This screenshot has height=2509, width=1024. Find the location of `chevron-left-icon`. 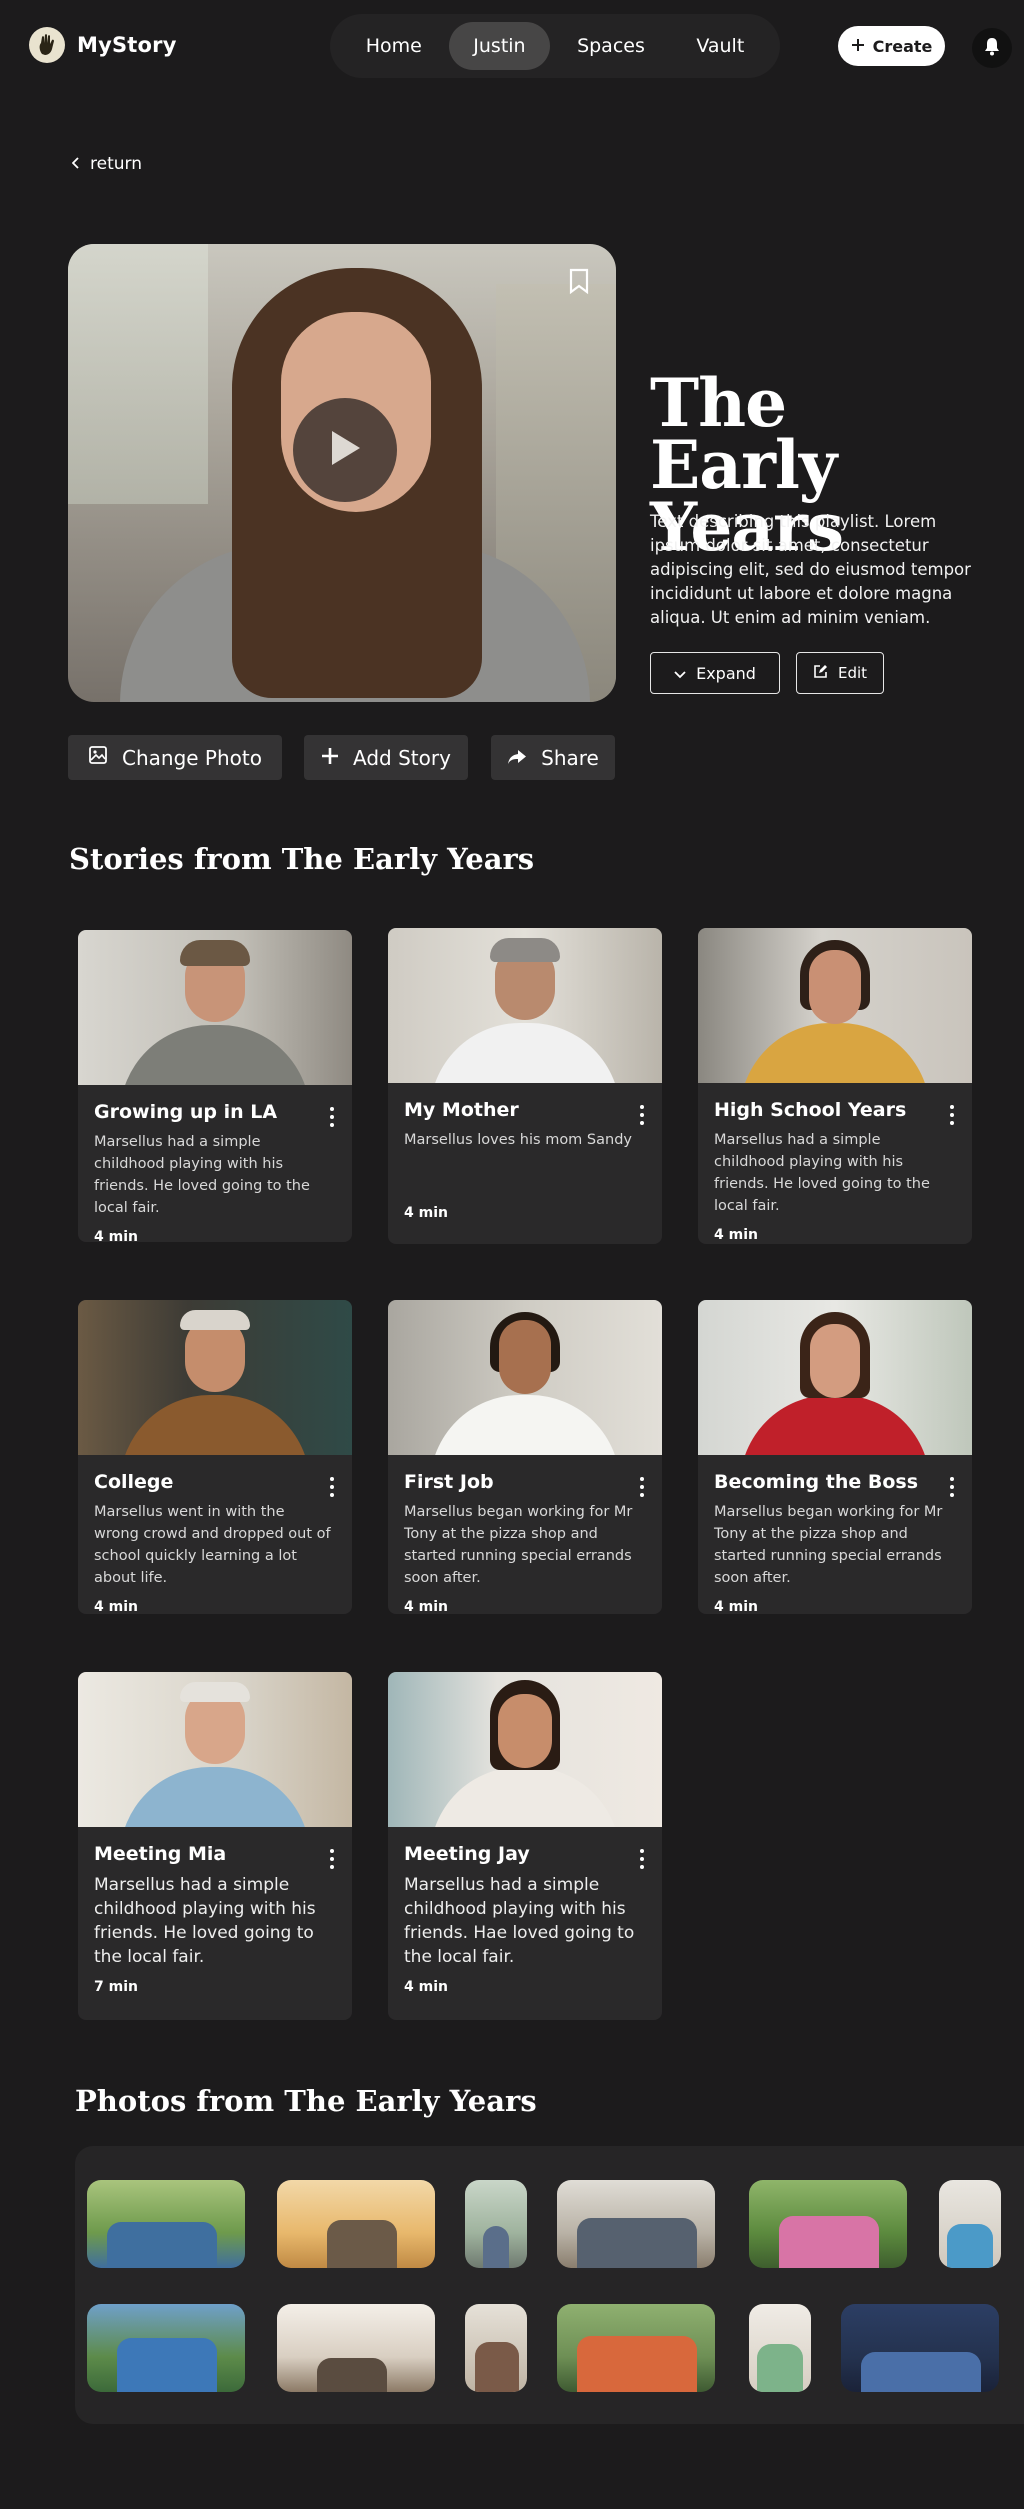

chevron-left-icon is located at coordinates (75, 164).